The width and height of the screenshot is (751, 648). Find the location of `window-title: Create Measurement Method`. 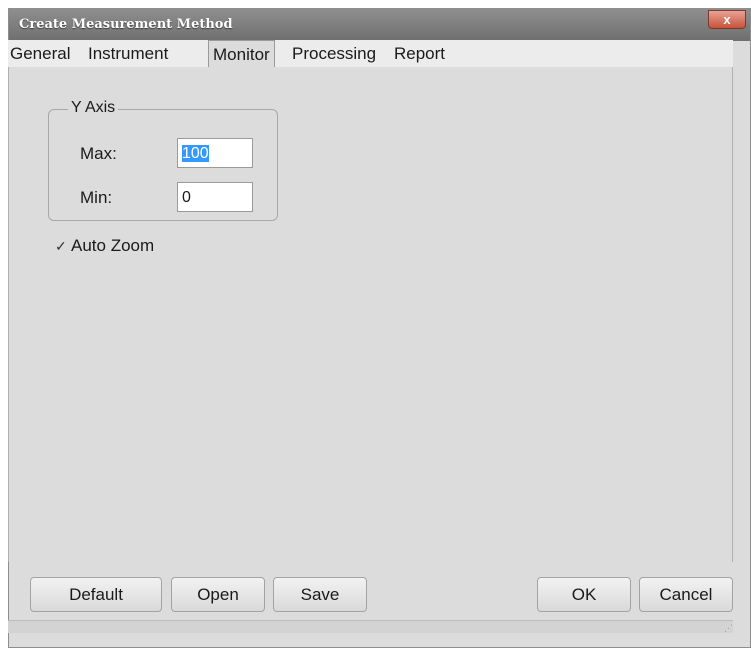

window-title: Create Measurement Method is located at coordinates (126, 24).